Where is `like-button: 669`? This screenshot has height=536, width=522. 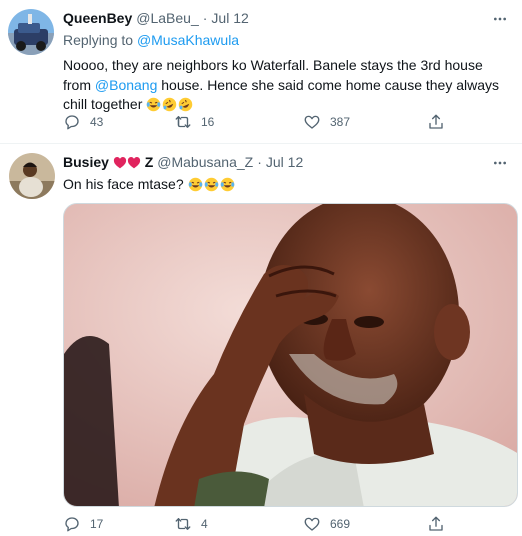 like-button: 669 is located at coordinates (326, 524).